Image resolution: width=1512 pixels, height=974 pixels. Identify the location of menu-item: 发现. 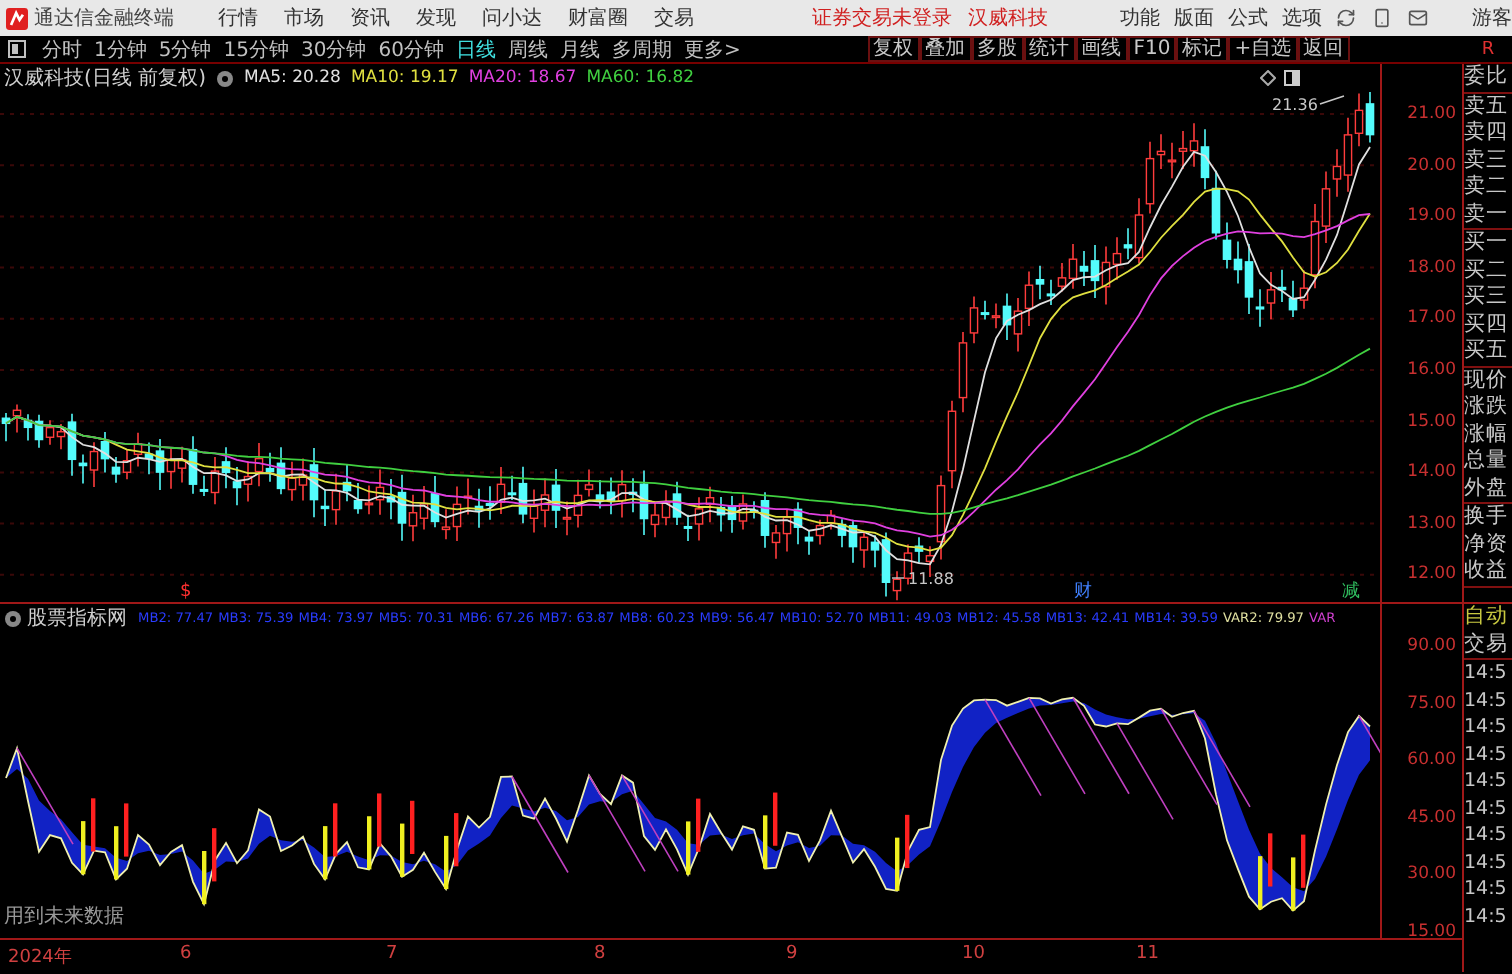
(436, 18).